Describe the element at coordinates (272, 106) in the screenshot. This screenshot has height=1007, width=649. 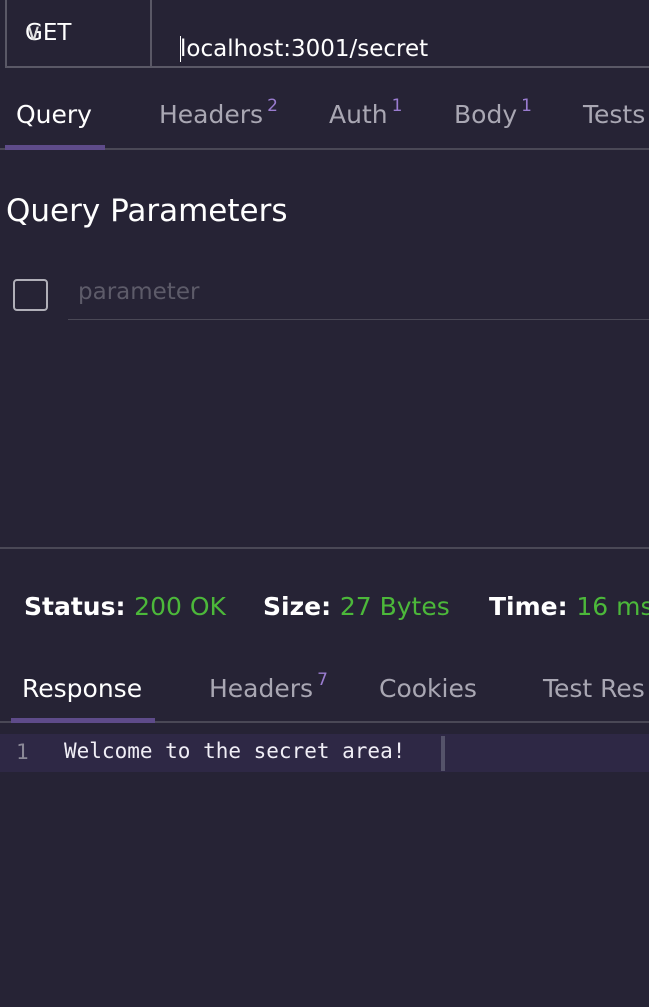
I see `tab-count: 2` at that location.